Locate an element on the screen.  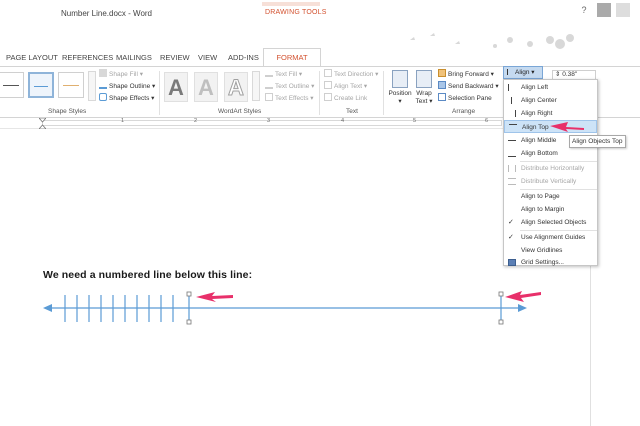
tab-mailings: MAILINGS is located at coordinates (134, 57).